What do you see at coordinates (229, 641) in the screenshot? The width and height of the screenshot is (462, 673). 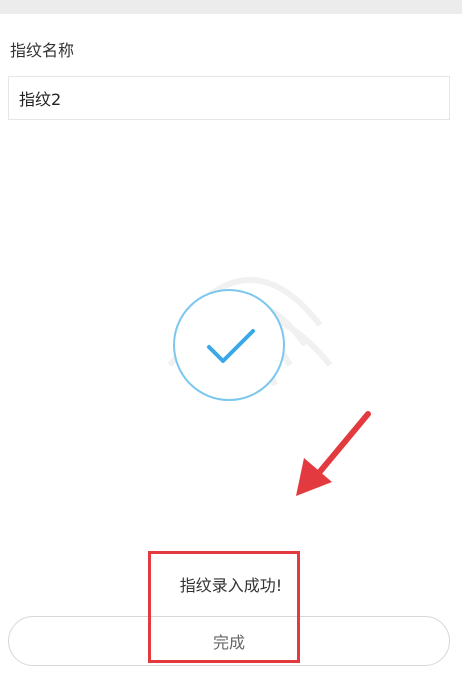 I see `done-button: 完成` at bounding box center [229, 641].